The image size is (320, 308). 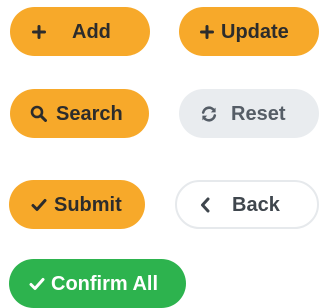 I want to click on back-button-label: Back, so click(x=256, y=204).